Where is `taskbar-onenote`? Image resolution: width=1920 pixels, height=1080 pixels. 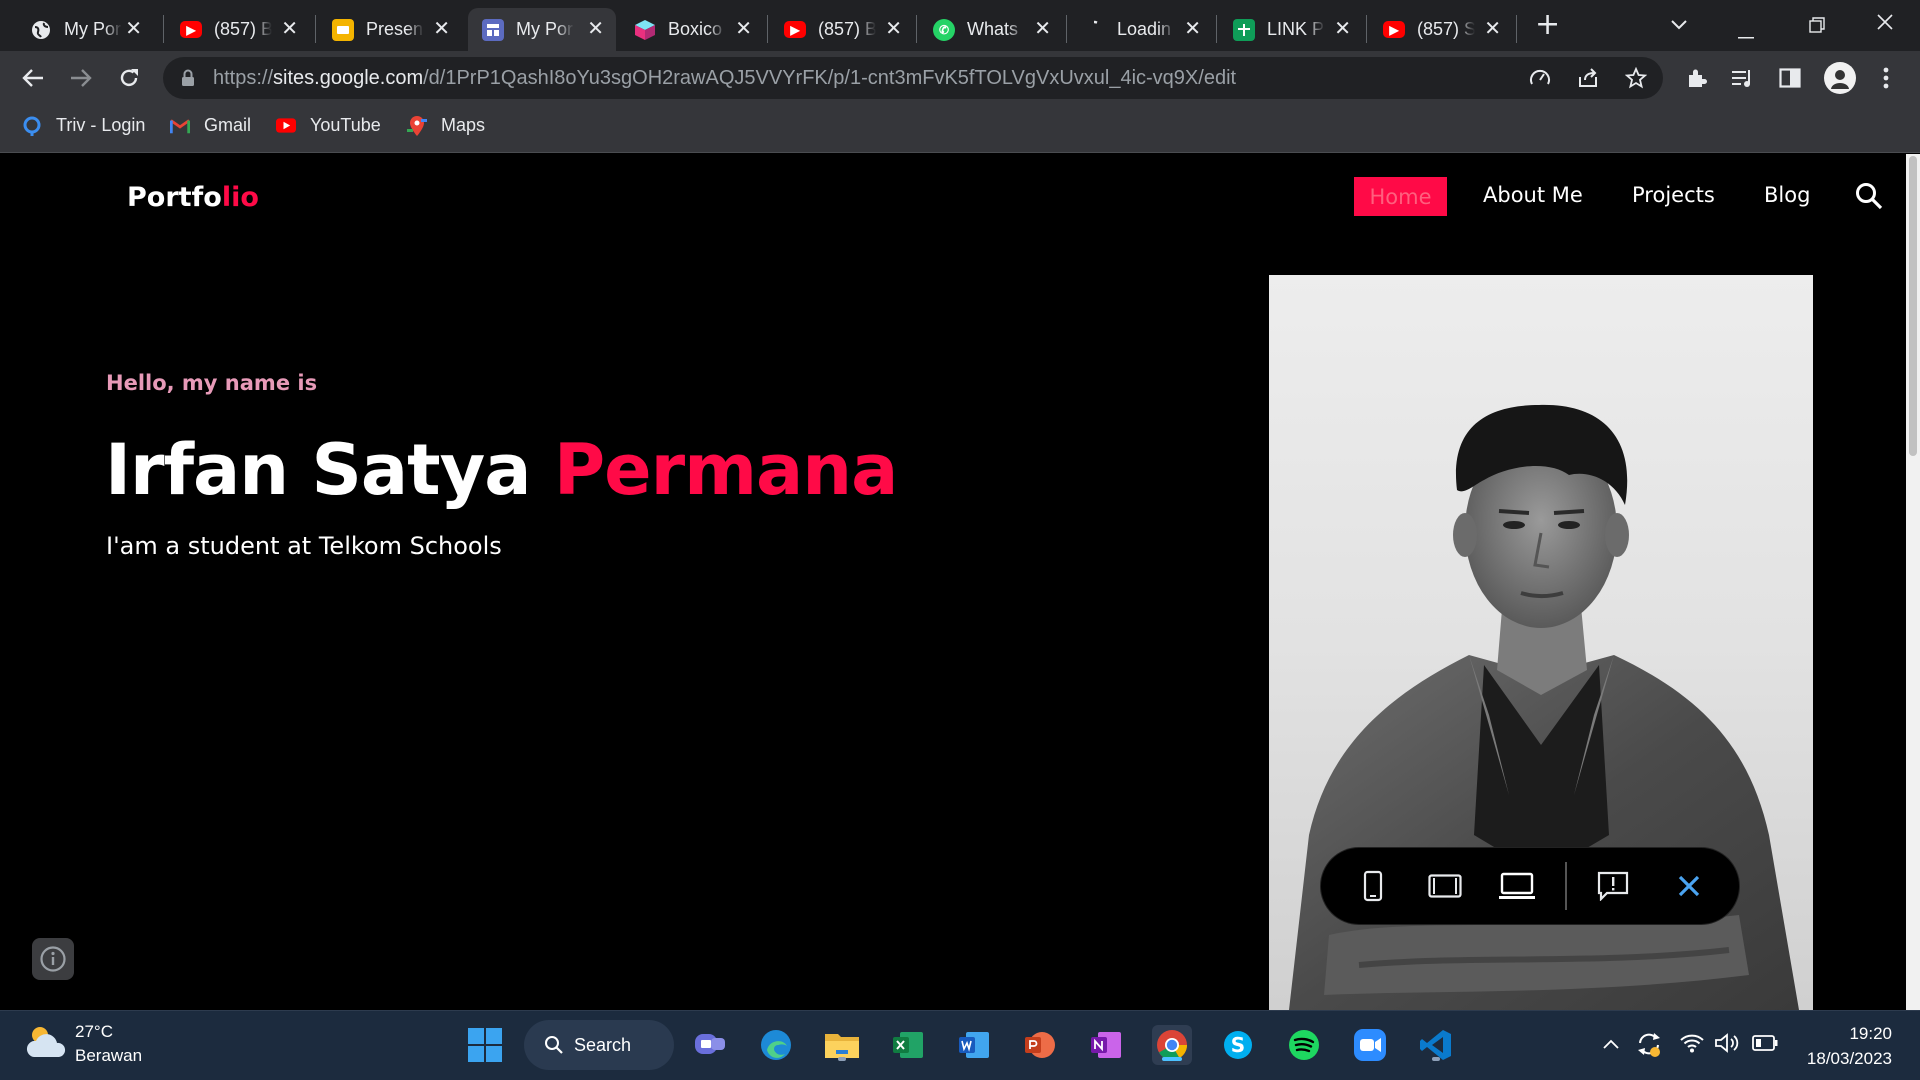
taskbar-onenote is located at coordinates (1106, 1045).